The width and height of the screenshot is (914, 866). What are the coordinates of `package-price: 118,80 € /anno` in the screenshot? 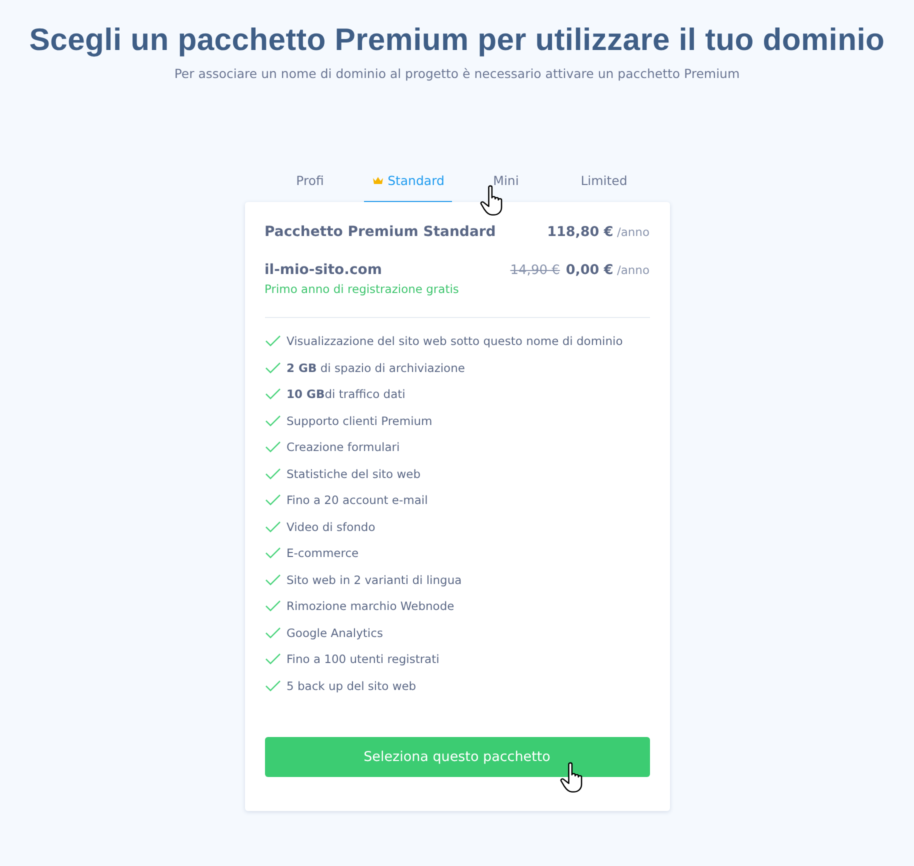 It's located at (598, 232).